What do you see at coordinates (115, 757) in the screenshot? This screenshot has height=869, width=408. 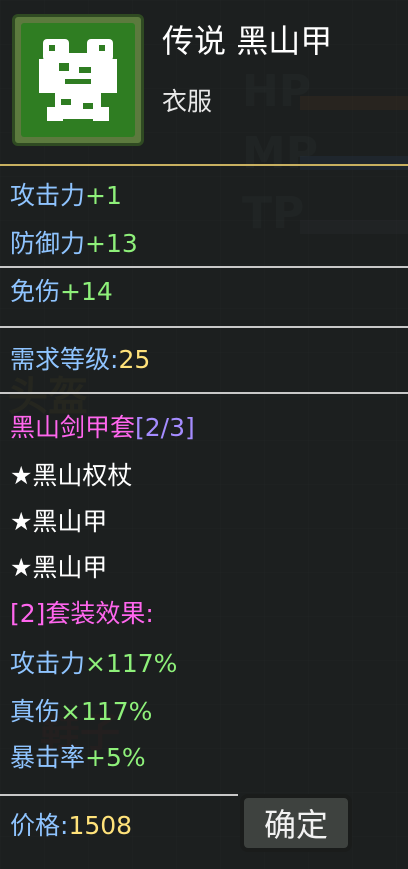 I see `effect-value: +5%` at bounding box center [115, 757].